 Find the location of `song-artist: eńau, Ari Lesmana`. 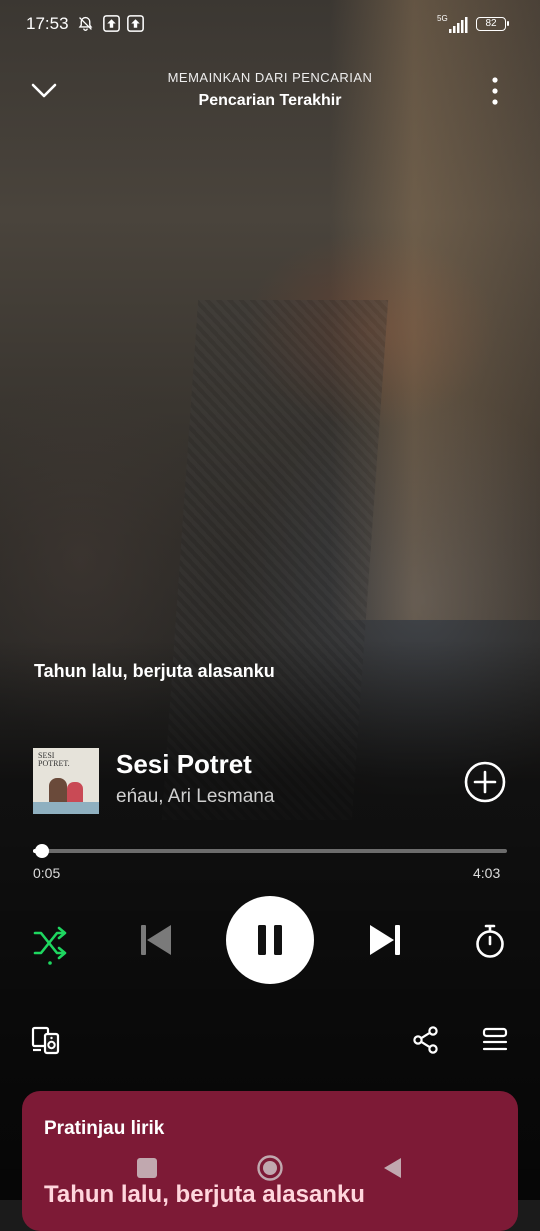

song-artist: eńau, Ari Lesmana is located at coordinates (195, 797).